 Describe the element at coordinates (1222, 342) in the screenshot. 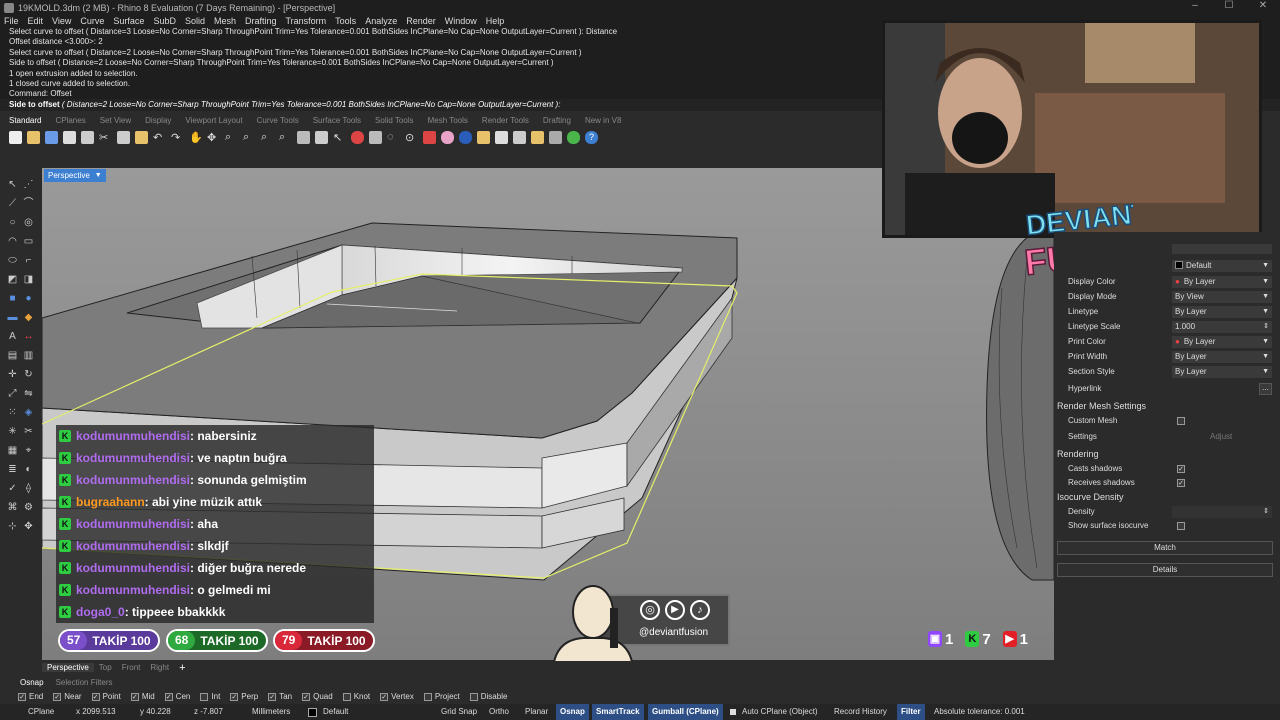

I see `print-color-select: ● By Layer ▼` at that location.